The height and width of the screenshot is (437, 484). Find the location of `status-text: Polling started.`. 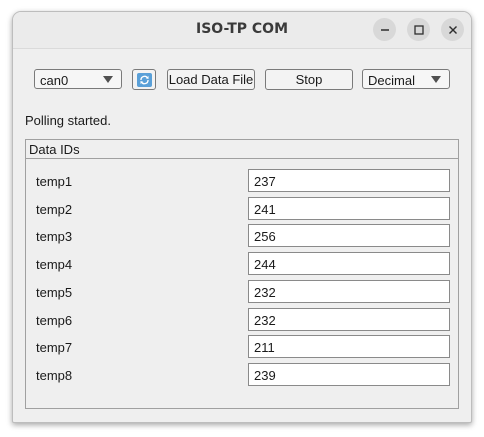

status-text: Polling started. is located at coordinates (68, 120).